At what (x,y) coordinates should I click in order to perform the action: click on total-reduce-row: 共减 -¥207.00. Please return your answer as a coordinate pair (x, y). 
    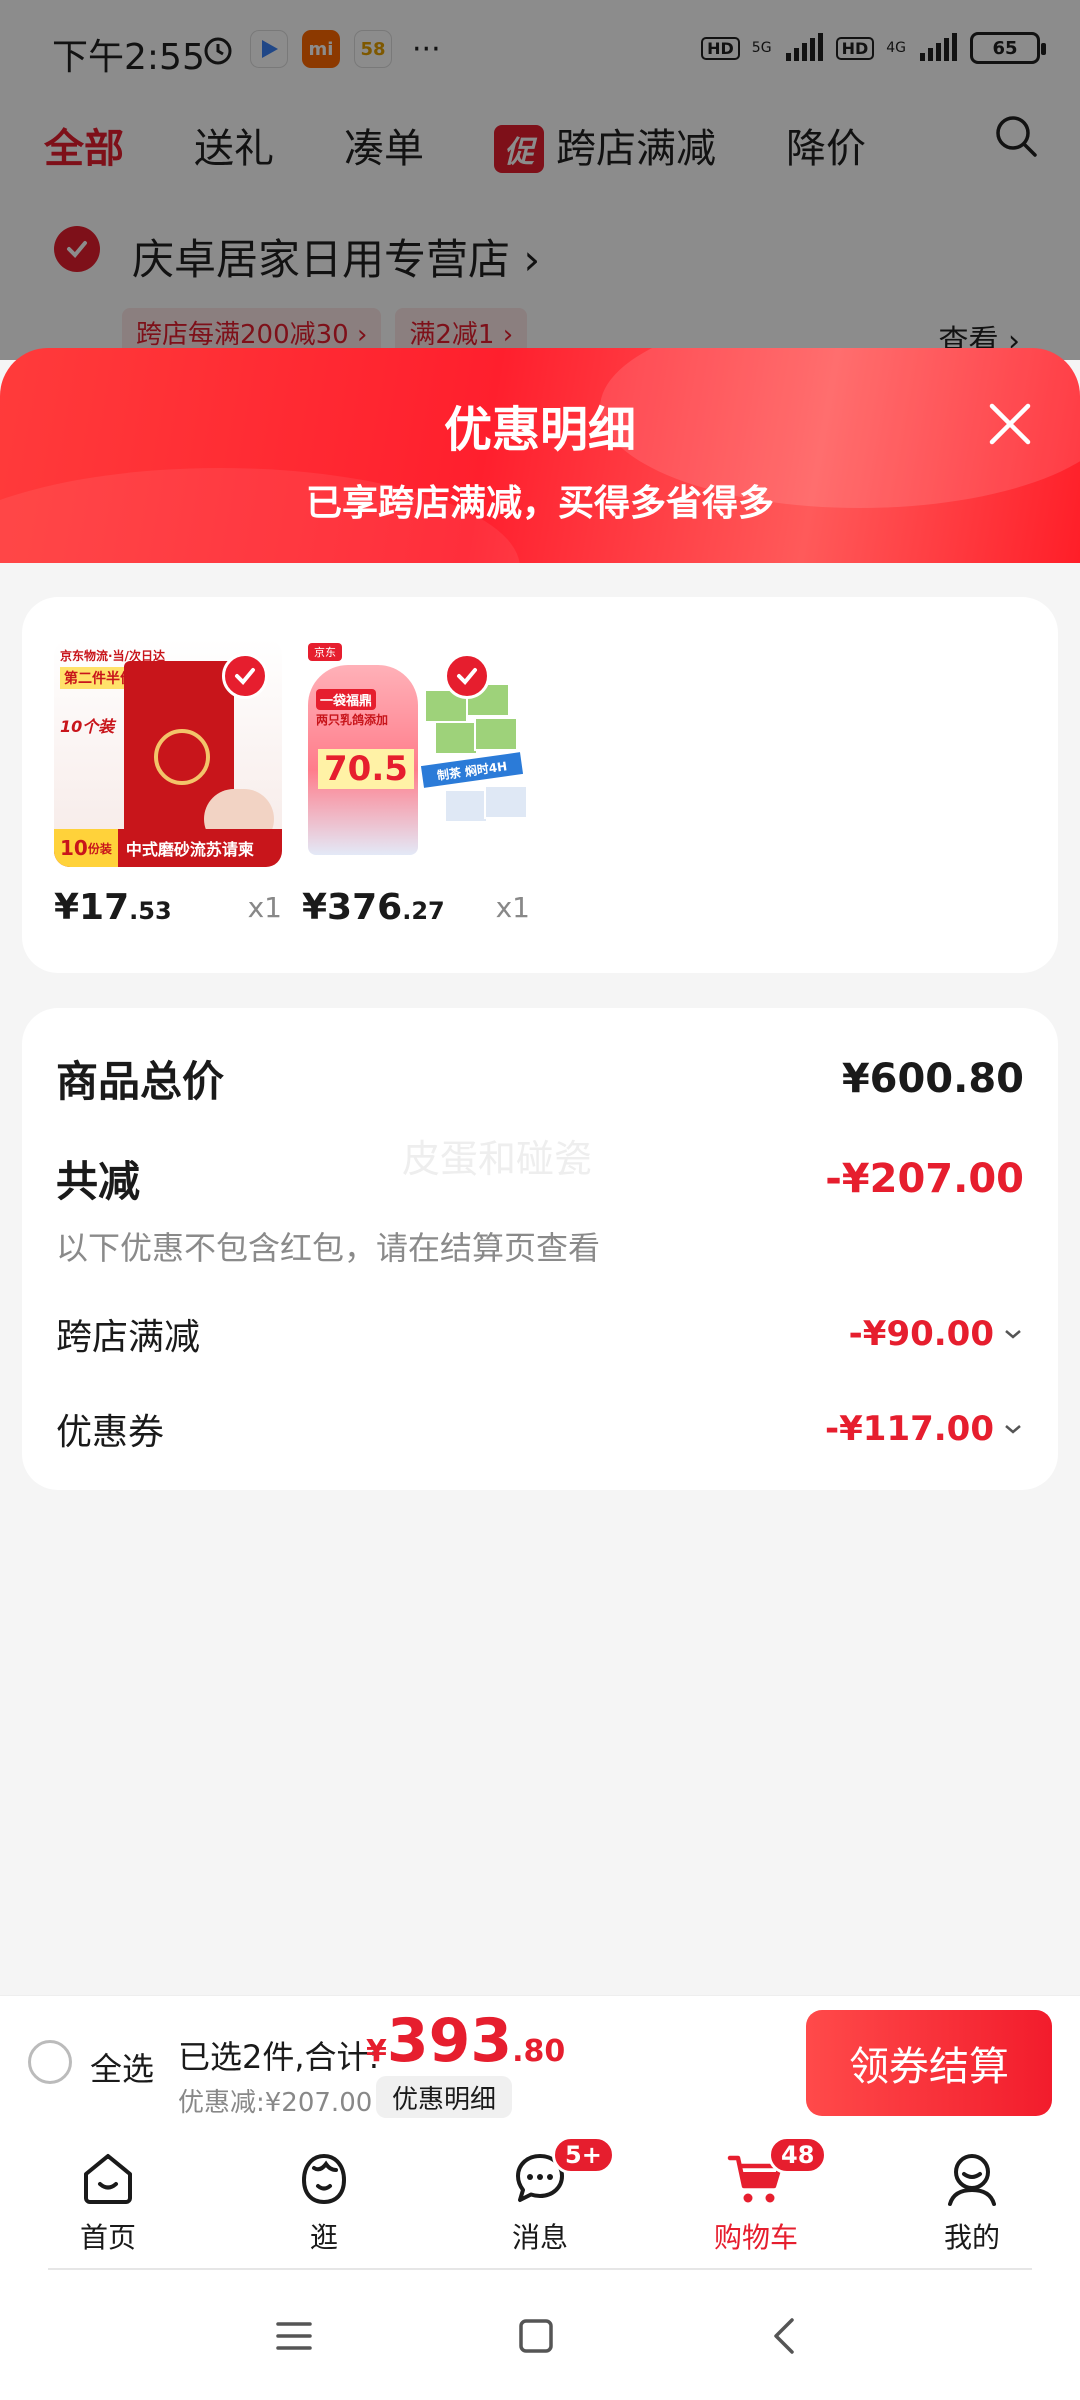
    Looking at the image, I should click on (540, 1178).